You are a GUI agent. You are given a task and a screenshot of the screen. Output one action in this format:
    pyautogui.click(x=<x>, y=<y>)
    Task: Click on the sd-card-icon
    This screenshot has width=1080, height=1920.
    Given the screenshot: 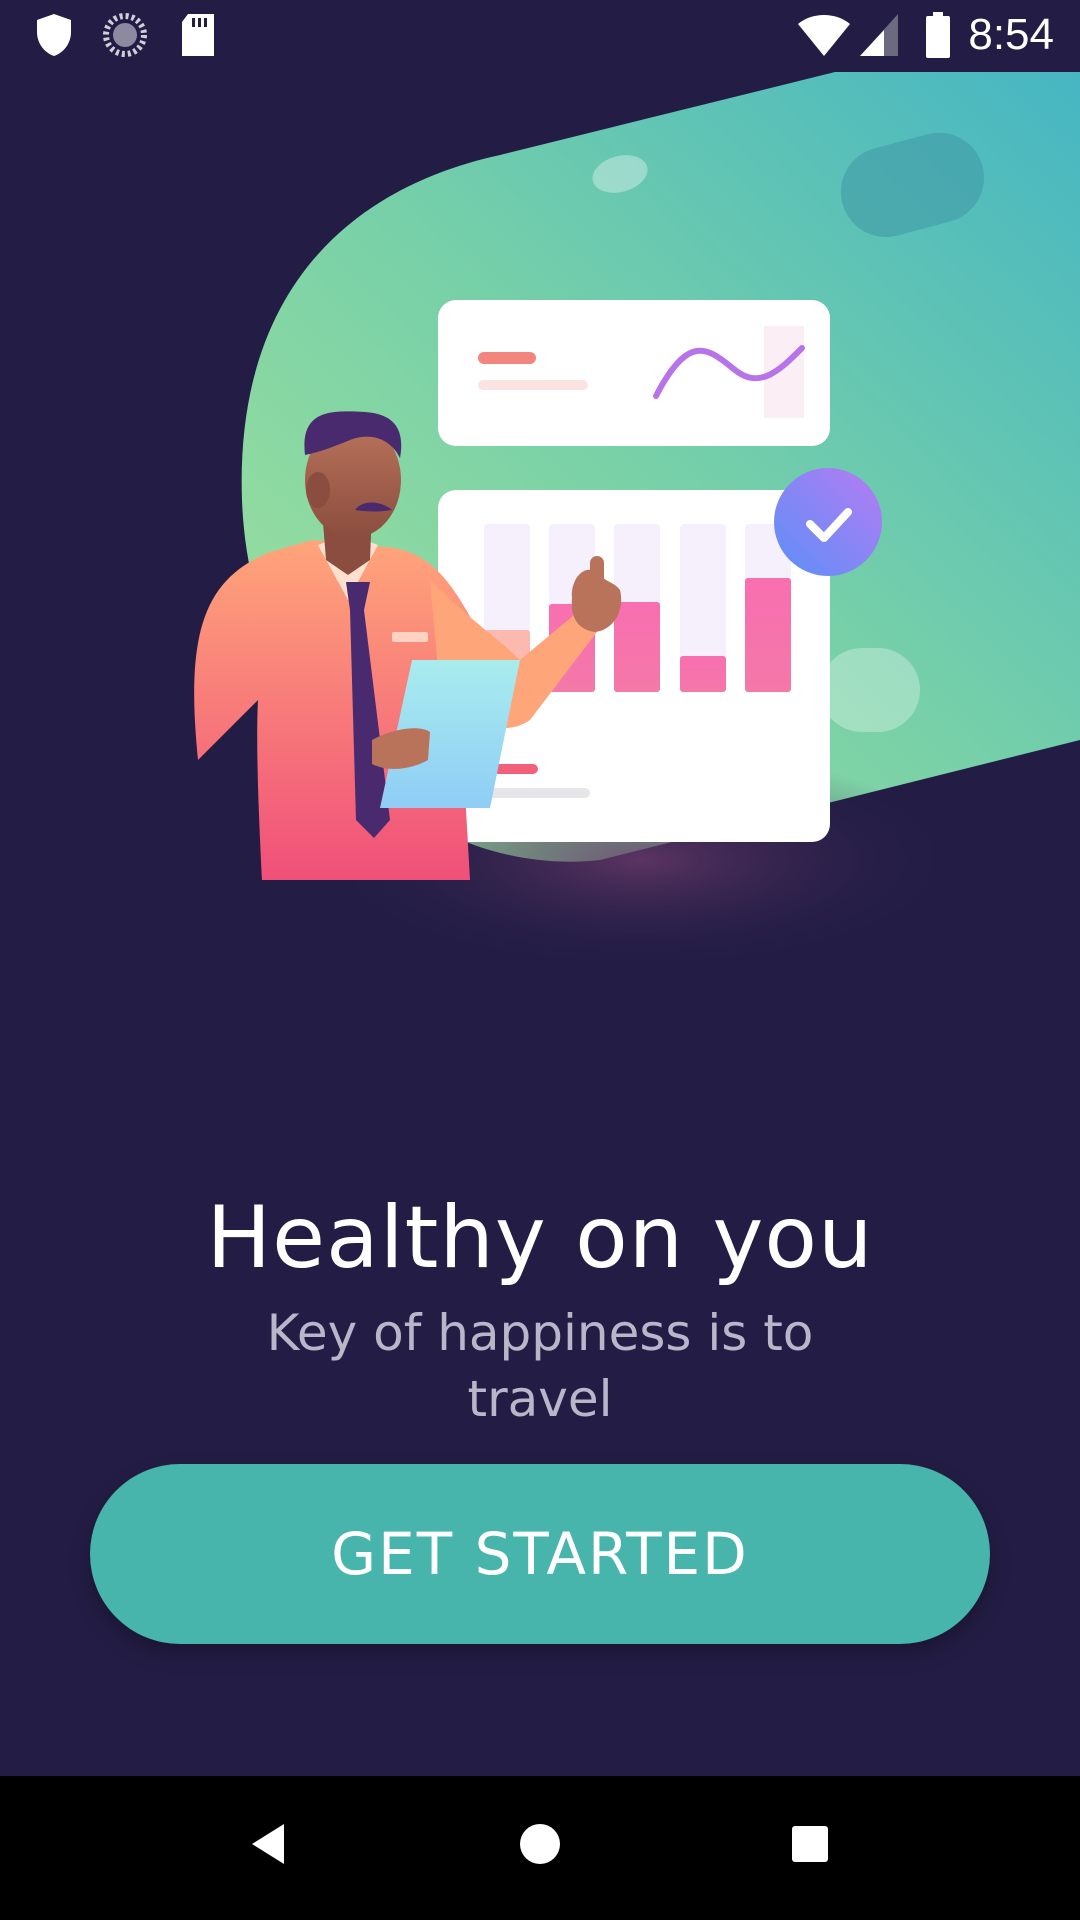 What is the action you would take?
    pyautogui.click(x=198, y=37)
    